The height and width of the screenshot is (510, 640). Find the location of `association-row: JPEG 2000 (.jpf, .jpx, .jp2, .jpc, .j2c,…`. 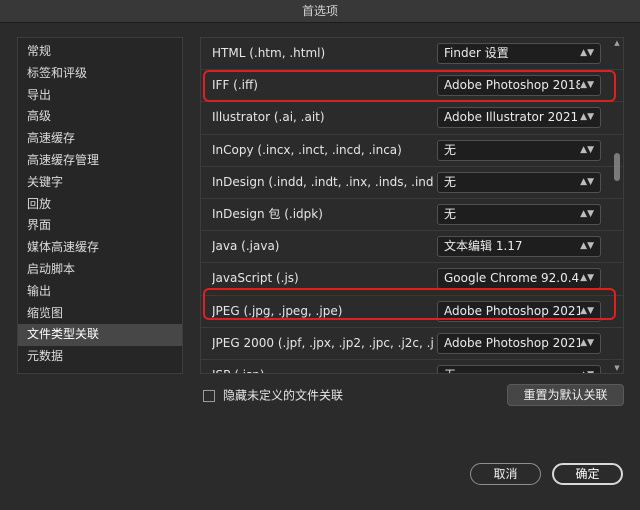

association-row: JPEG 2000 (.jpf, .jpx, .jp2, .jpc, .j2c,… is located at coordinates (412, 344).